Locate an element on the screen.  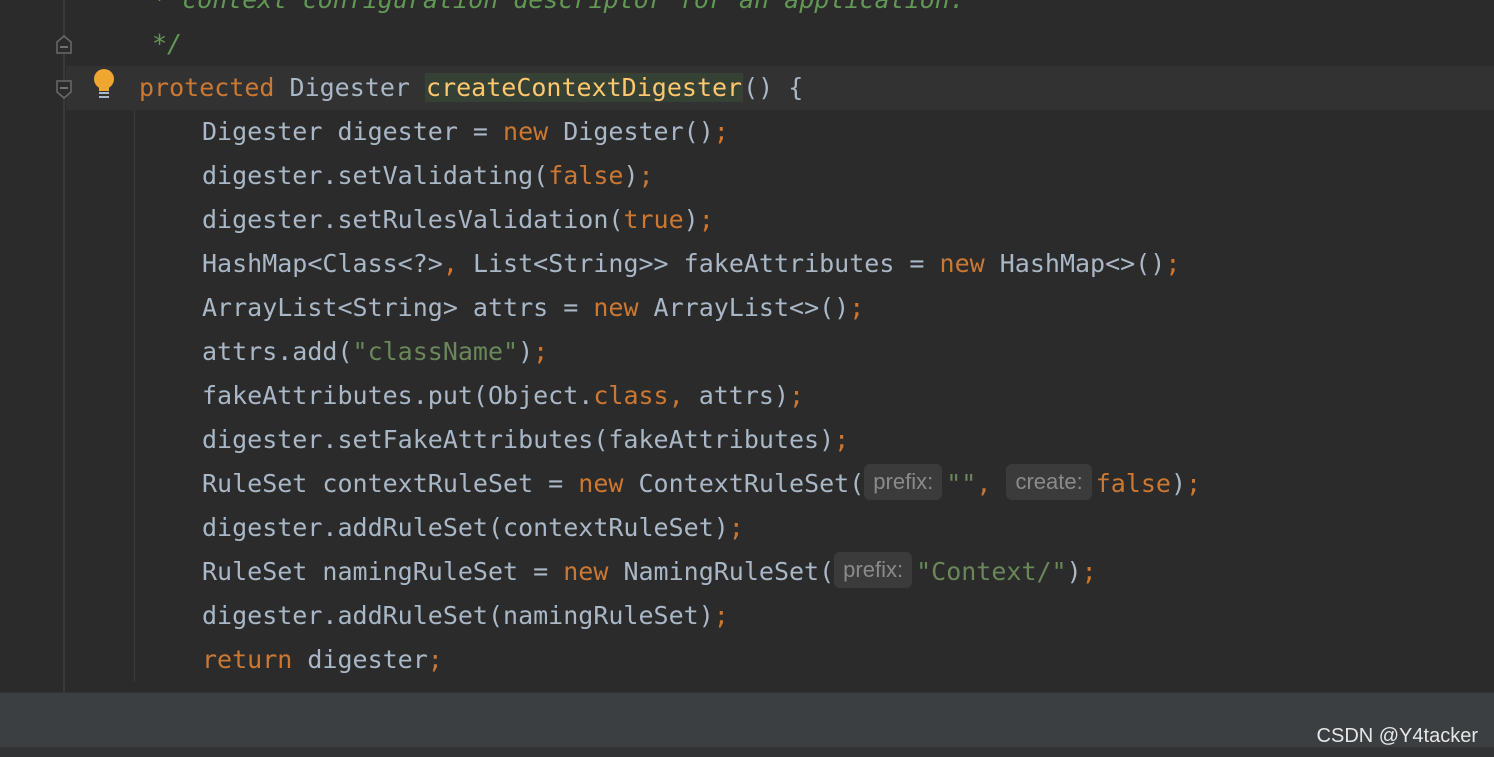
method-name: createContextDigester is located at coordinates (584, 87).